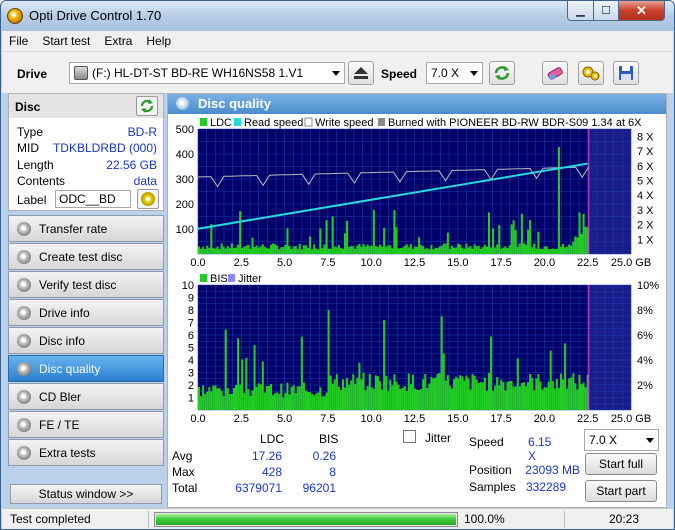 Image resolution: width=675 pixels, height=530 pixels. What do you see at coordinates (86, 424) in the screenshot?
I see `nav-fe-te: FE / TE` at bounding box center [86, 424].